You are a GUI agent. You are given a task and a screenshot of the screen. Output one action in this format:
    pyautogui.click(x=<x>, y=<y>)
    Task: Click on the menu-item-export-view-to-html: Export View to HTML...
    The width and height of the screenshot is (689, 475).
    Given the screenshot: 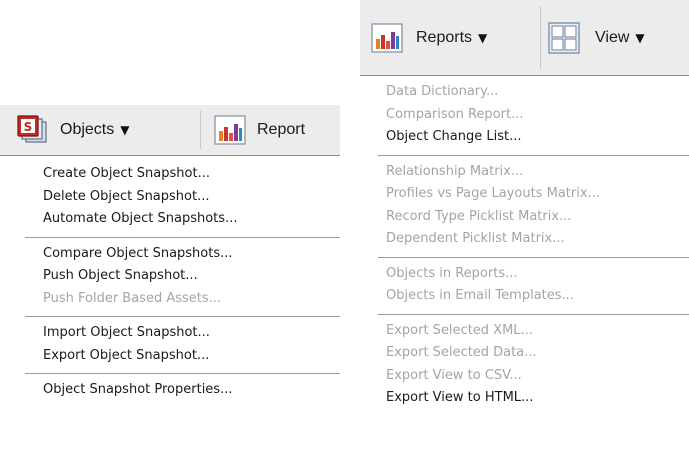 What is the action you would take?
    pyautogui.click(x=446, y=398)
    